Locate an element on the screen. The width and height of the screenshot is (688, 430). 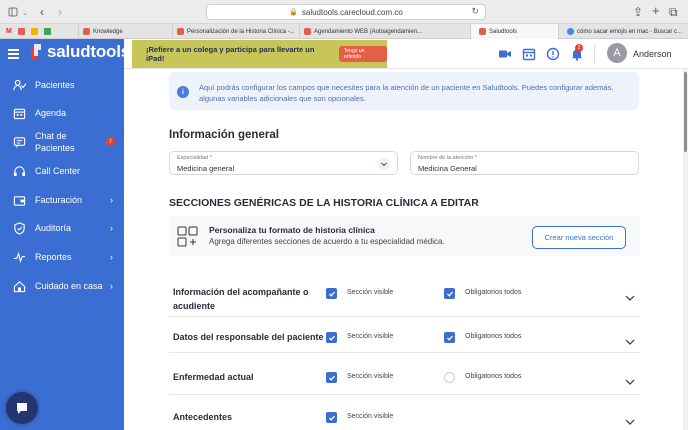
sidebar-item-agenda: Agenda is located at coordinates (62, 113).